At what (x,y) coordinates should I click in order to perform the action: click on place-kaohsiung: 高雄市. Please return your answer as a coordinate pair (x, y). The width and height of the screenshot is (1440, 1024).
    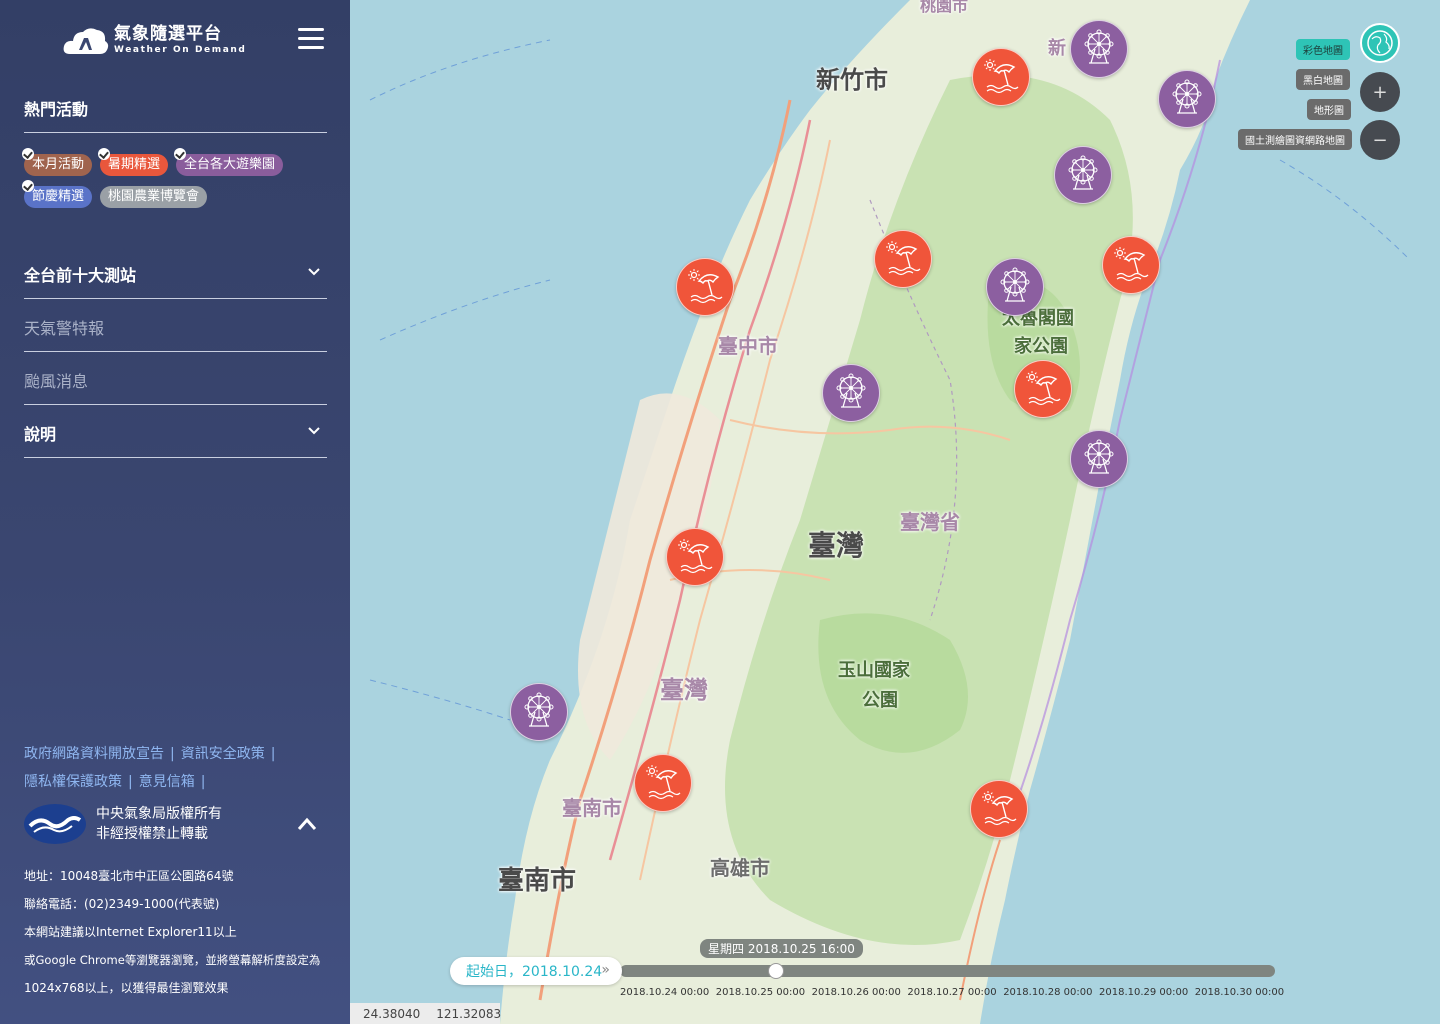
    Looking at the image, I should click on (740, 868).